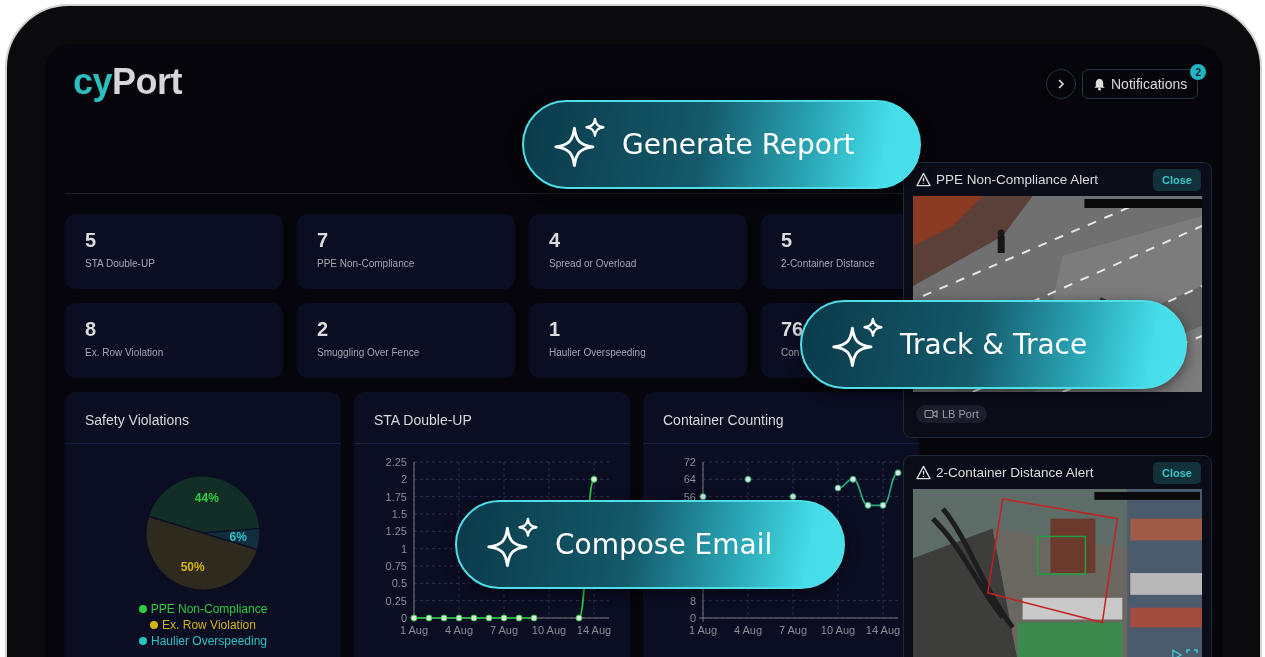 The width and height of the screenshot is (1265, 657). Describe the element at coordinates (593, 263) in the screenshot. I see `stat-label: Spread or Overload` at that location.